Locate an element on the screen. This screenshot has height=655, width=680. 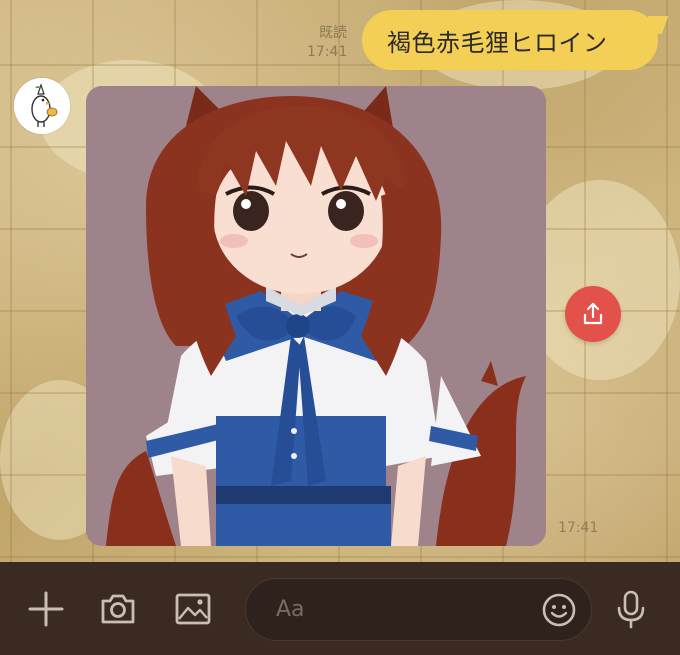
camera-icon is located at coordinates (118, 609).